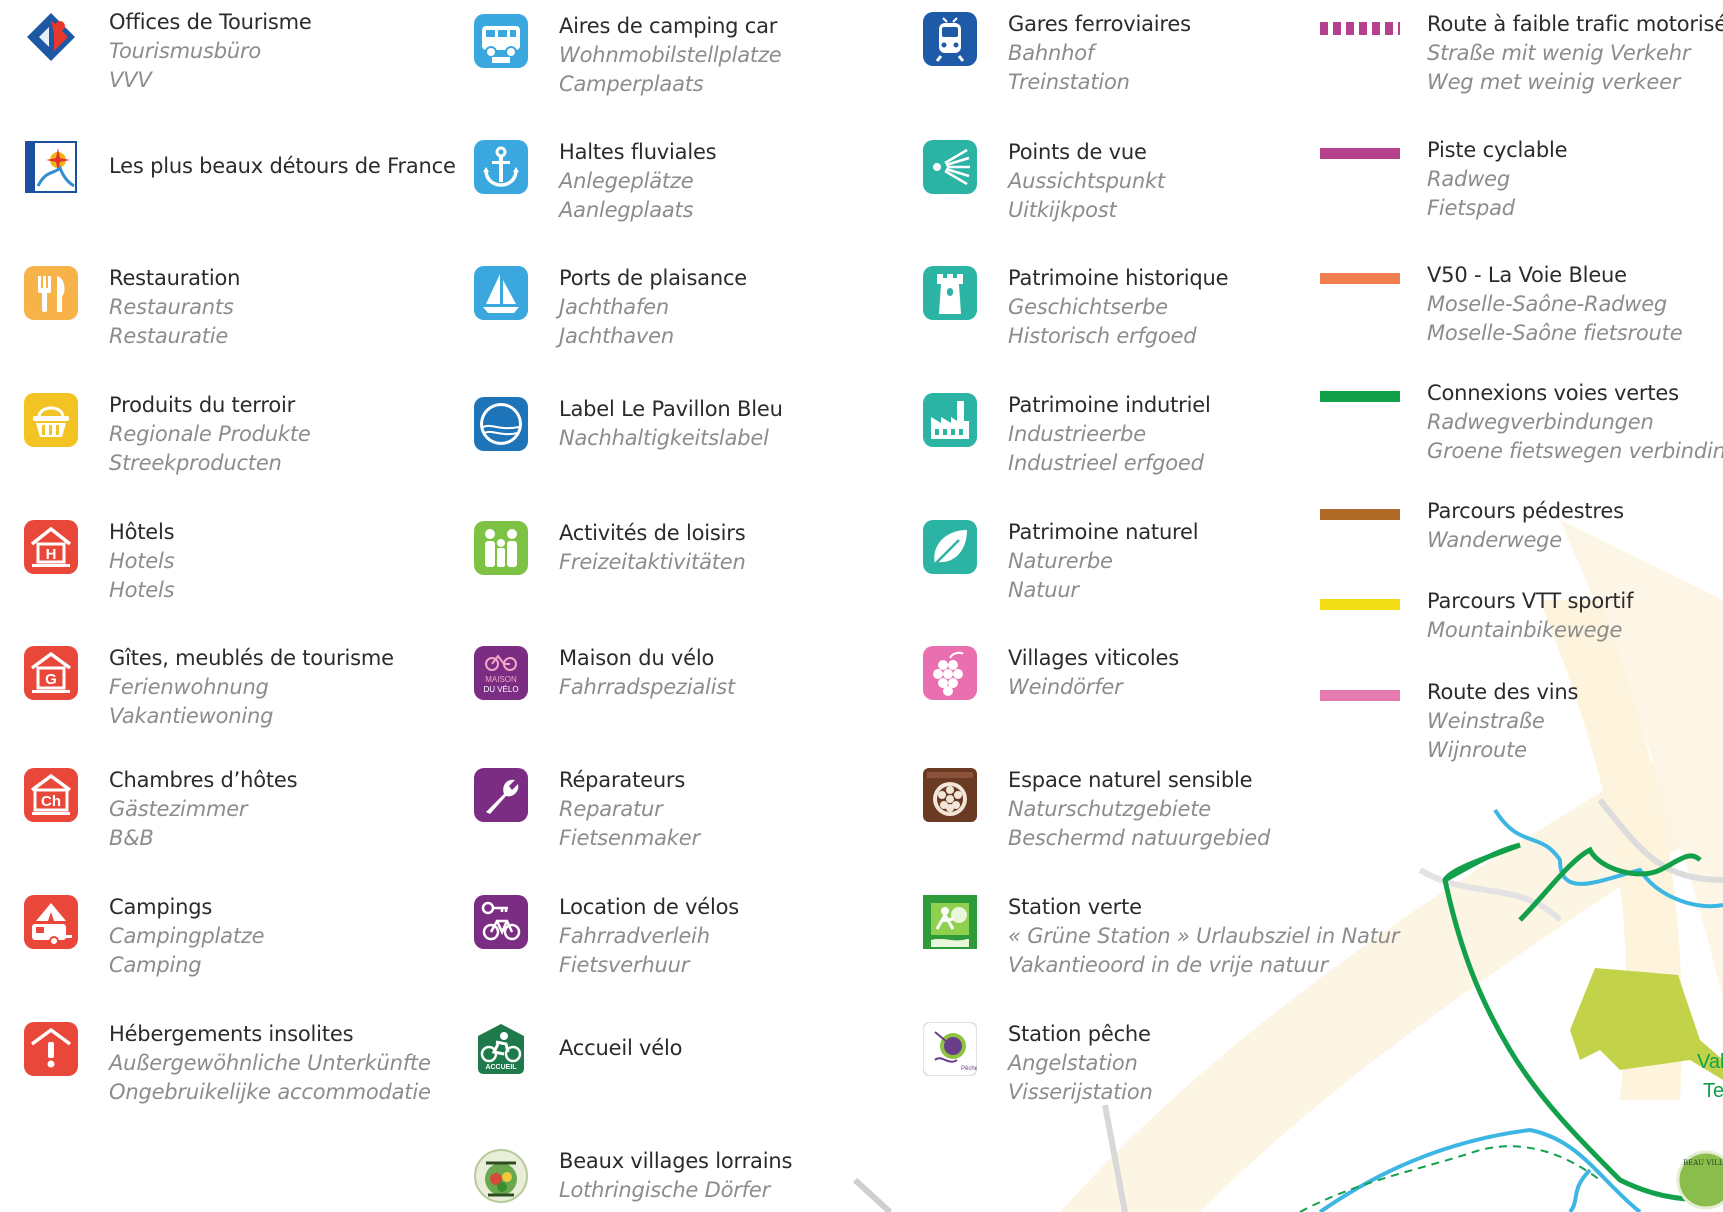 This screenshot has height=1212, width=1723. What do you see at coordinates (1525, 511) in the screenshot?
I see `label-french: Parcours pédestres` at bounding box center [1525, 511].